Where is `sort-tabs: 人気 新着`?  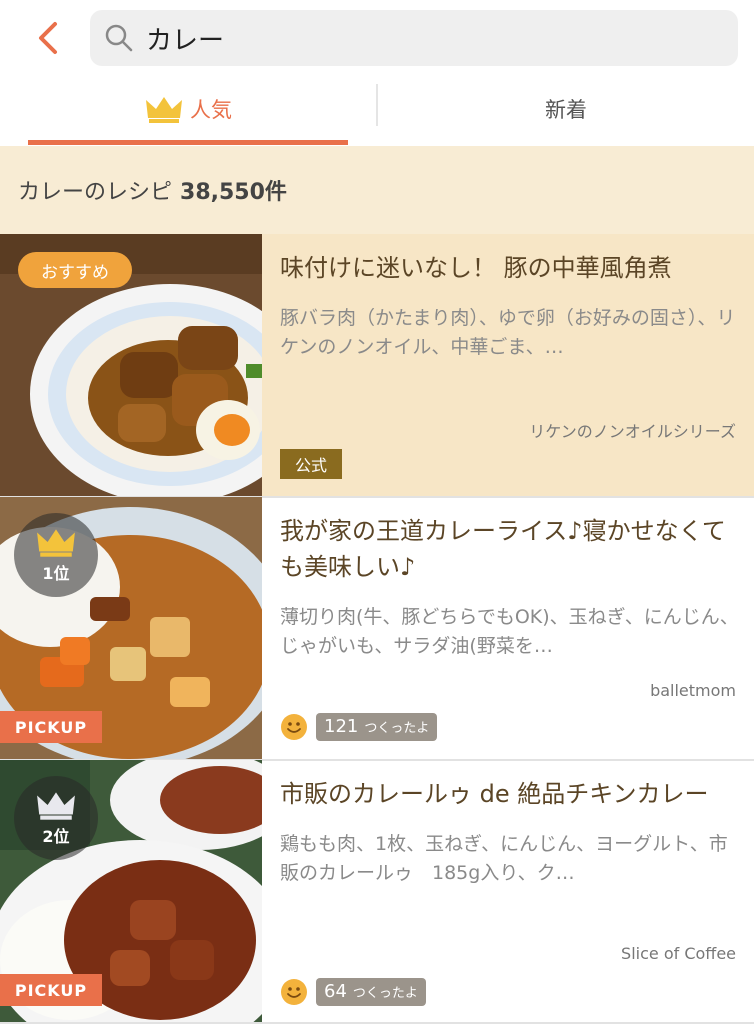 sort-tabs: 人気 新着 is located at coordinates (377, 111).